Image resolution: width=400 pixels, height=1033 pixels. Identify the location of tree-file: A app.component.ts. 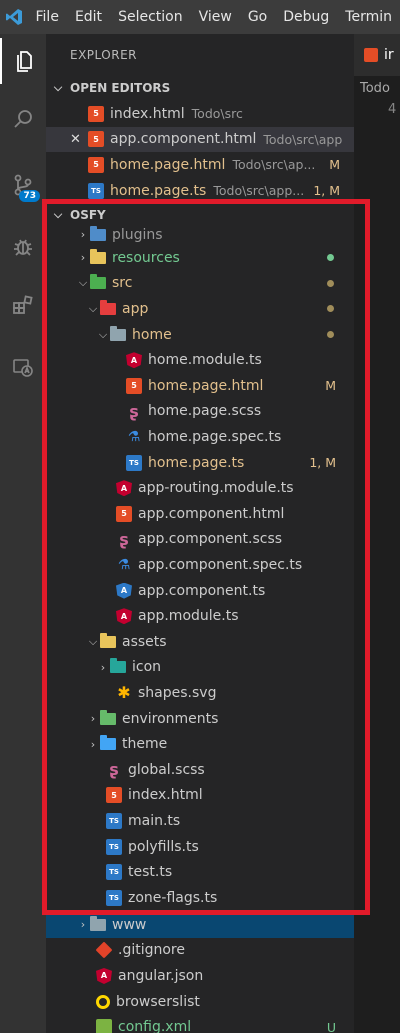
(200, 591).